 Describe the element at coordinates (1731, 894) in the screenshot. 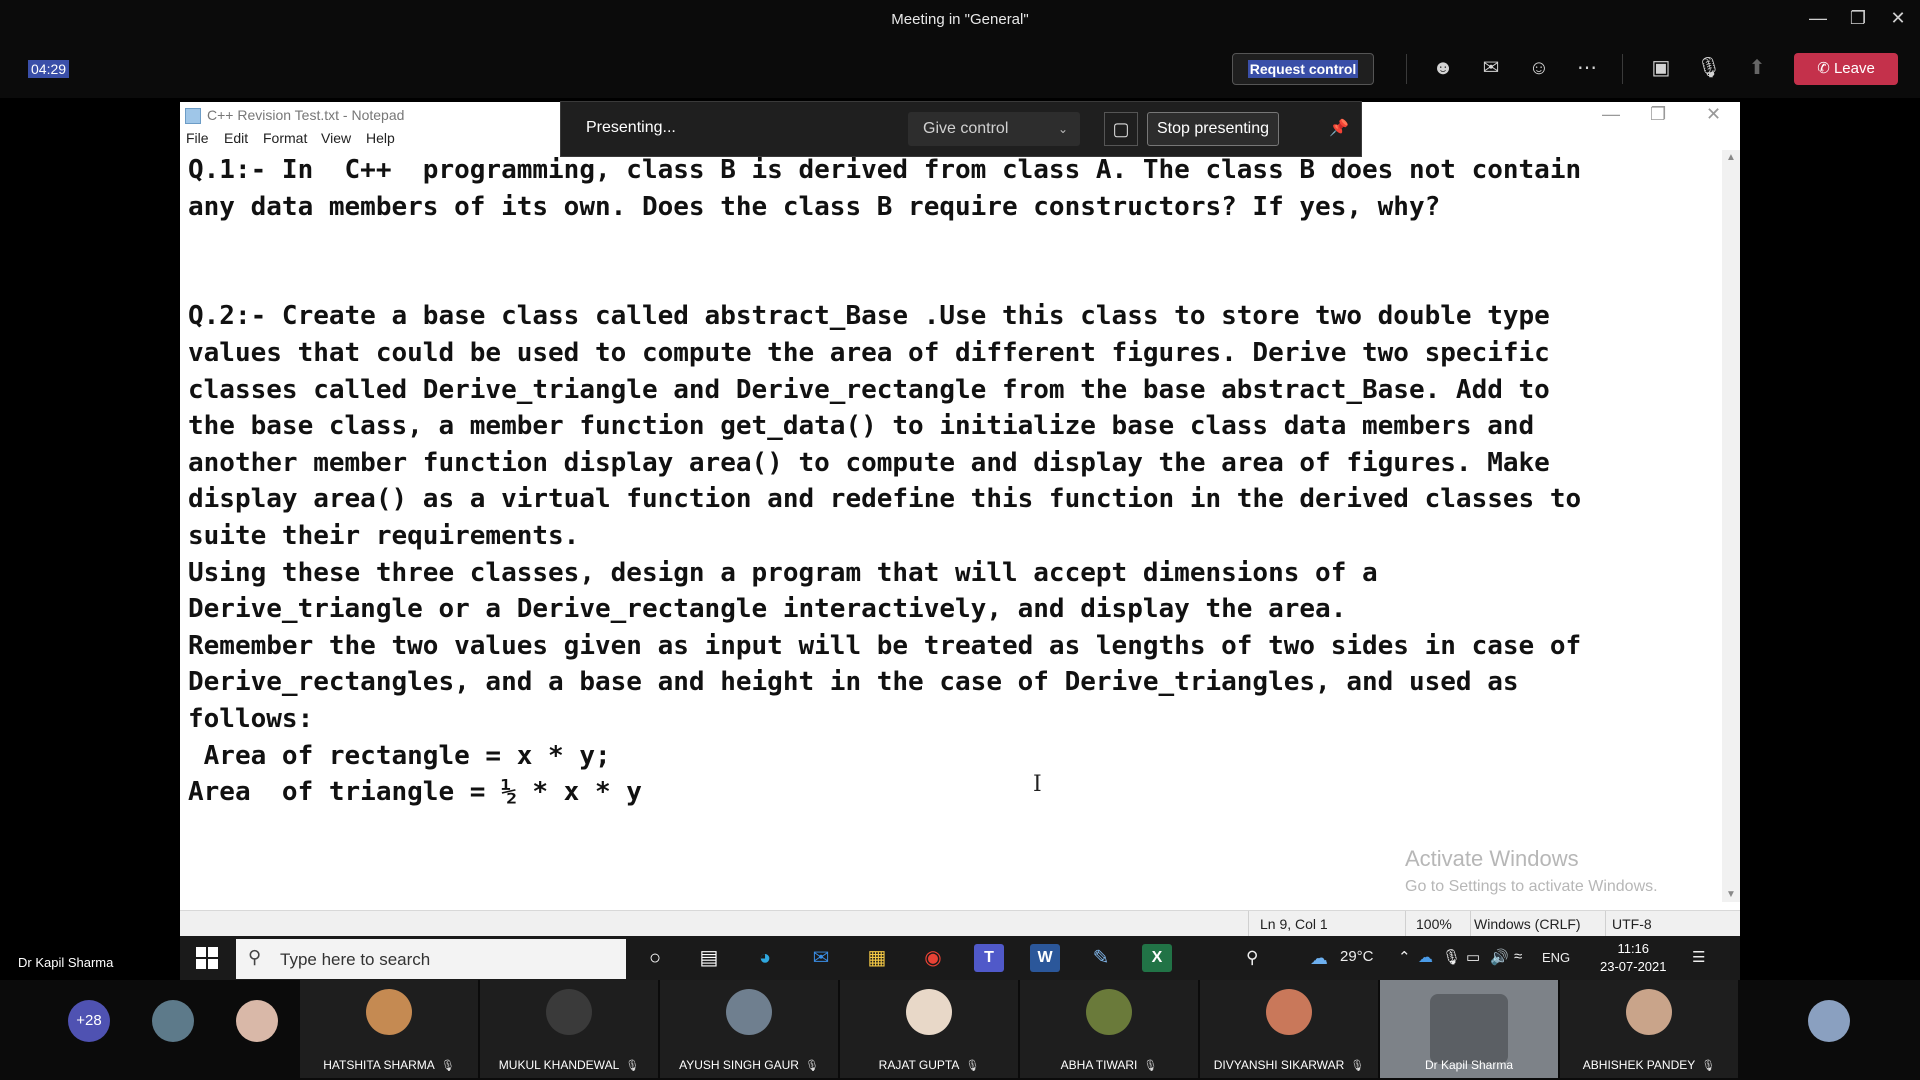

I see `scroll-down-icon: ▼` at that location.